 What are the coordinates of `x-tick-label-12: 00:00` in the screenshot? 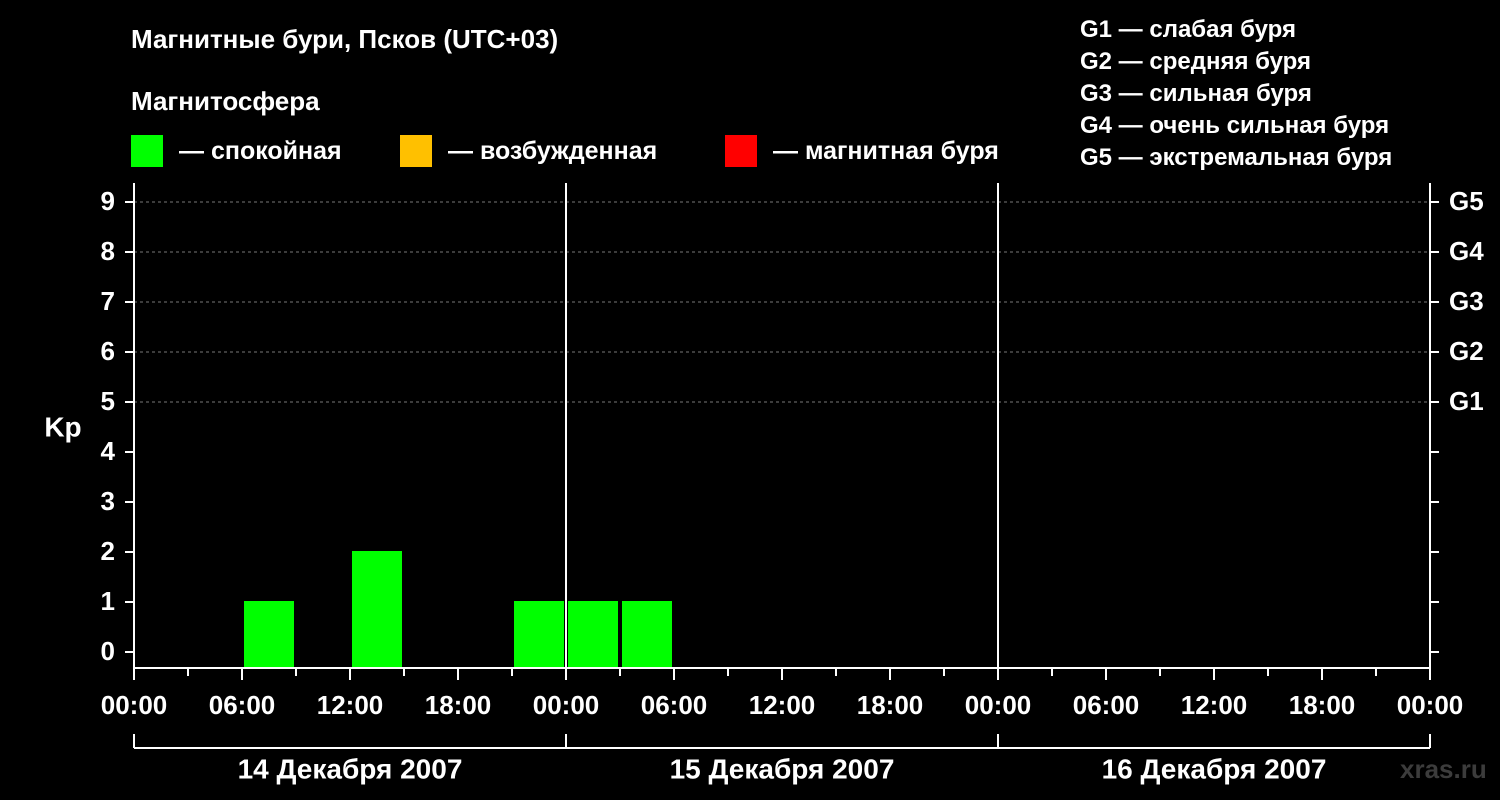 It's located at (1430, 705).